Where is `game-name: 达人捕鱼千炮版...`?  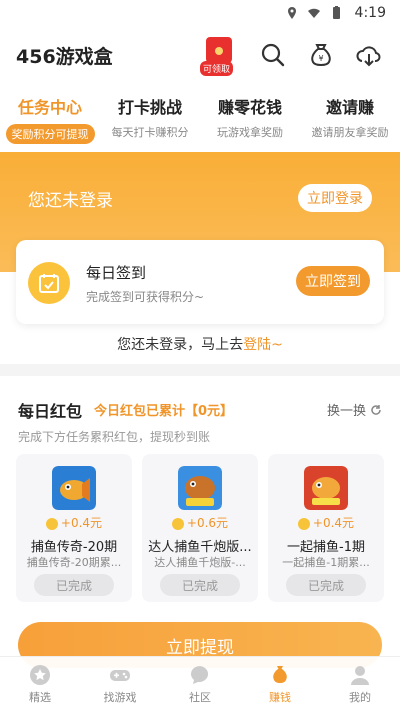 game-name: 达人捕鱼千炮版... is located at coordinates (200, 547).